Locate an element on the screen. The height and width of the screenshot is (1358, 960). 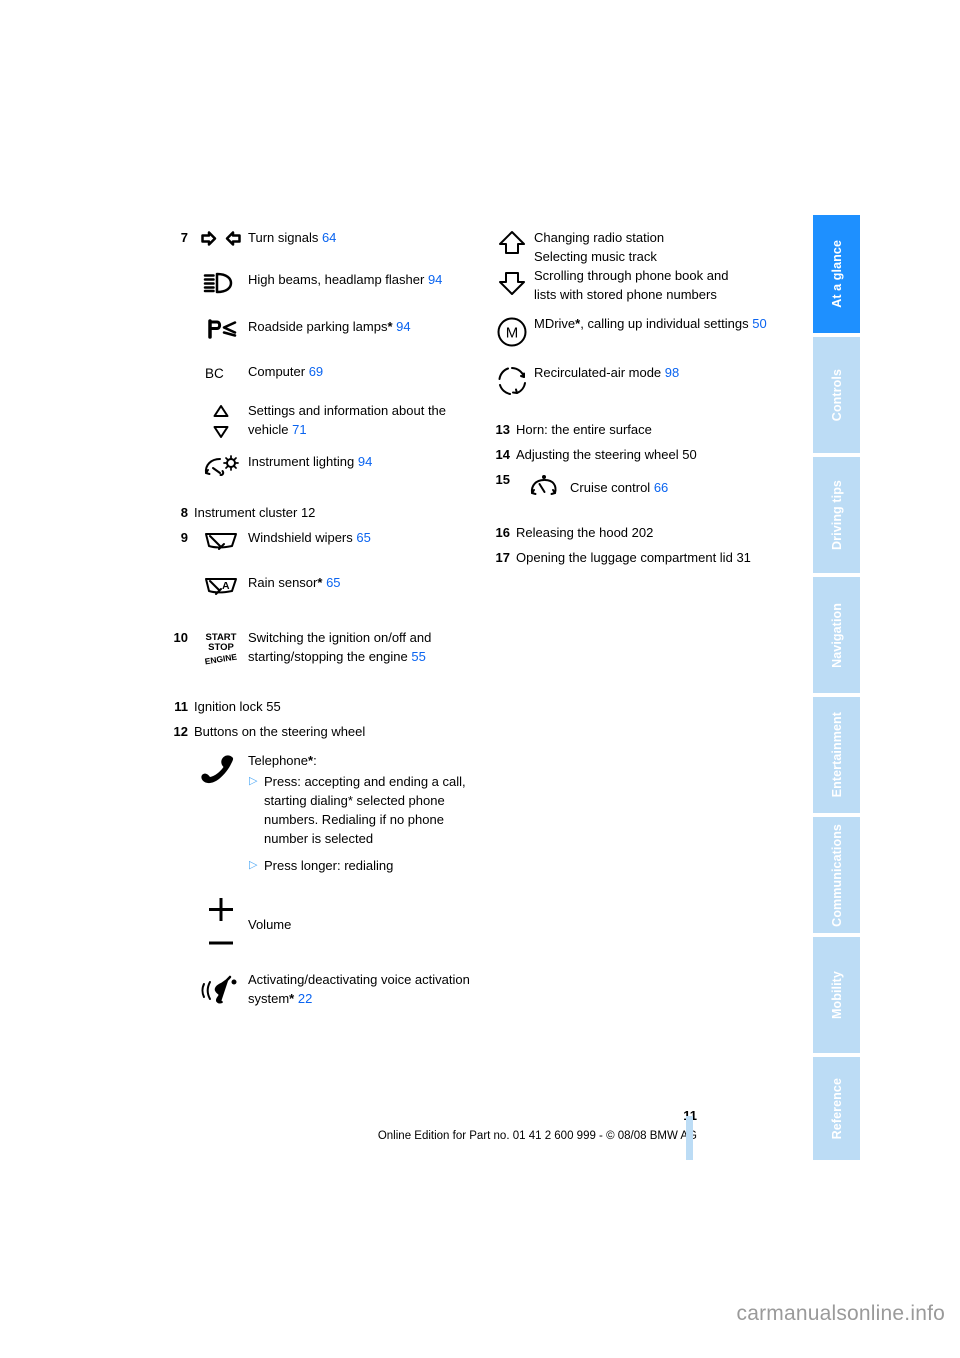
list-item-computer: BC Computer 69 is located at coordinates (323, 372).